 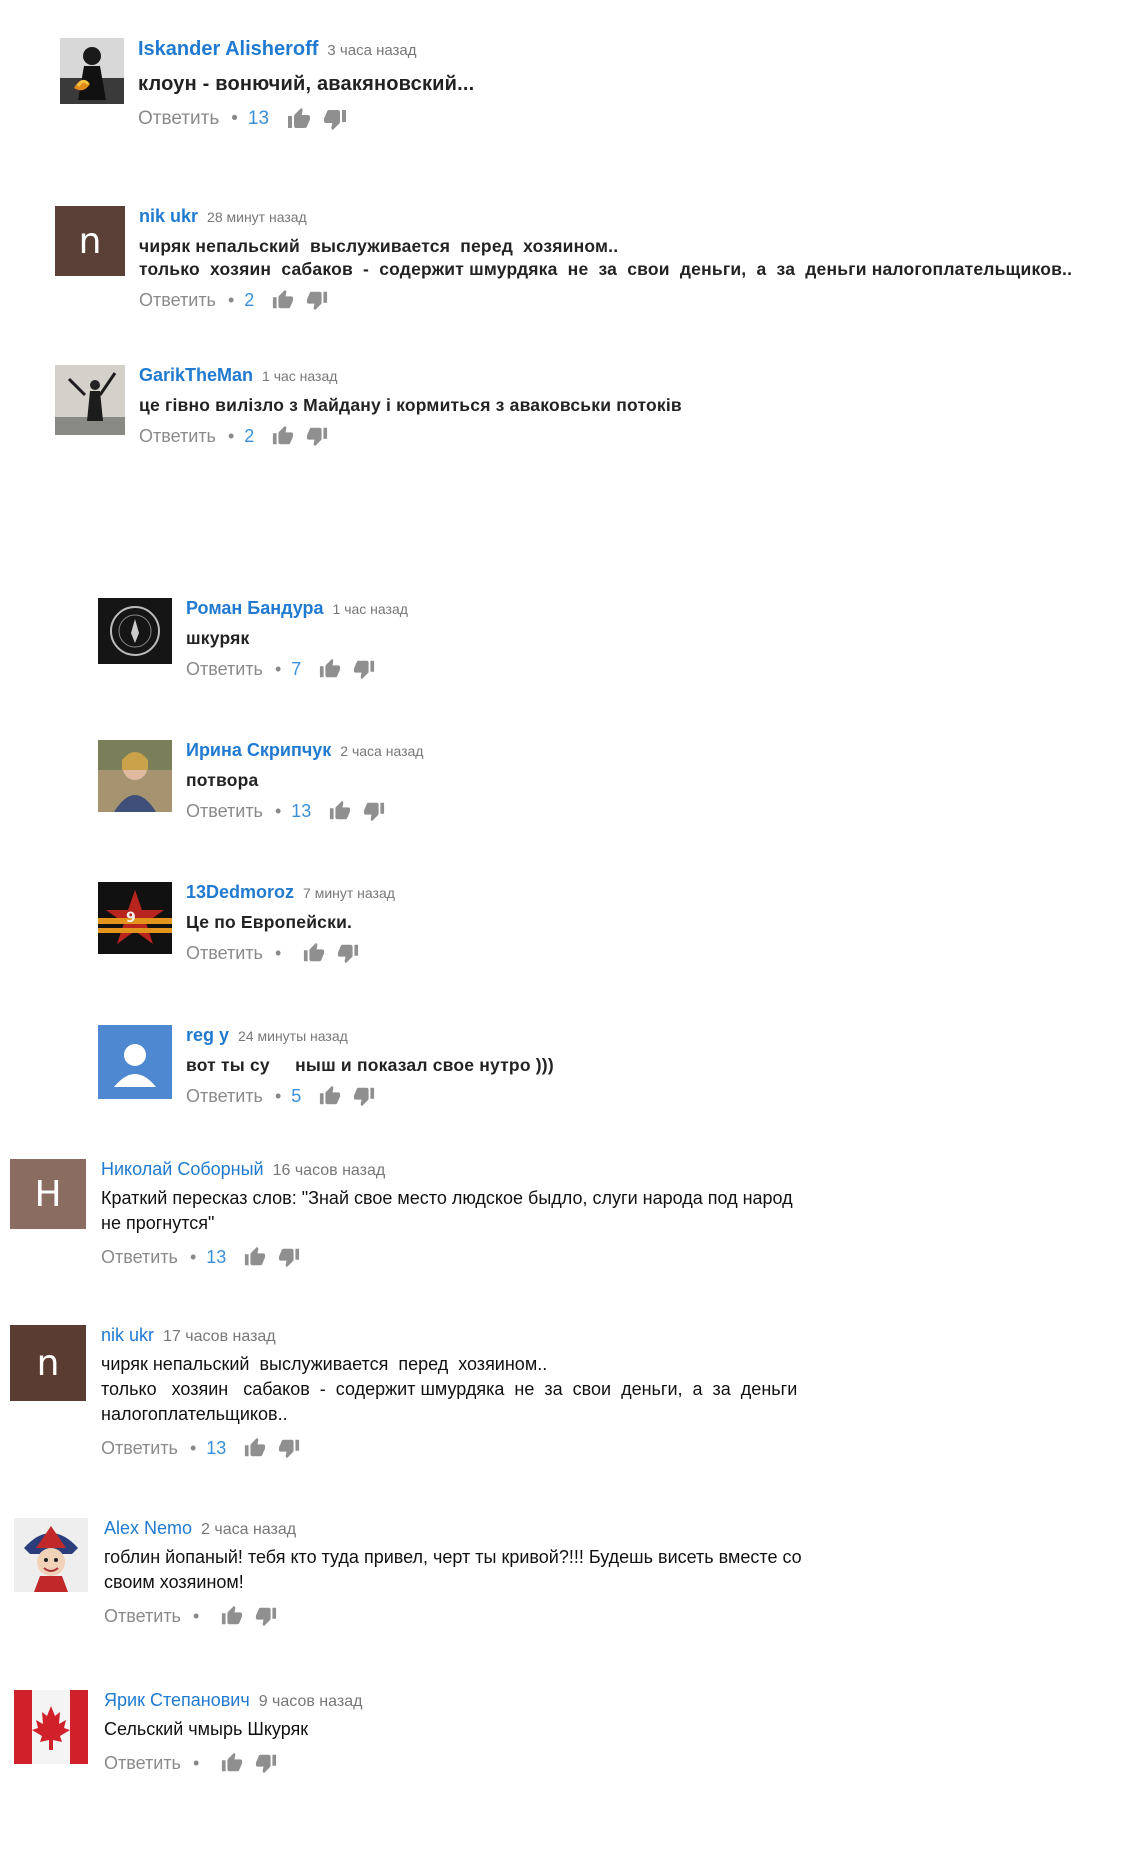 What do you see at coordinates (148, 1528) in the screenshot?
I see `comment-author: Alex Nemo` at bounding box center [148, 1528].